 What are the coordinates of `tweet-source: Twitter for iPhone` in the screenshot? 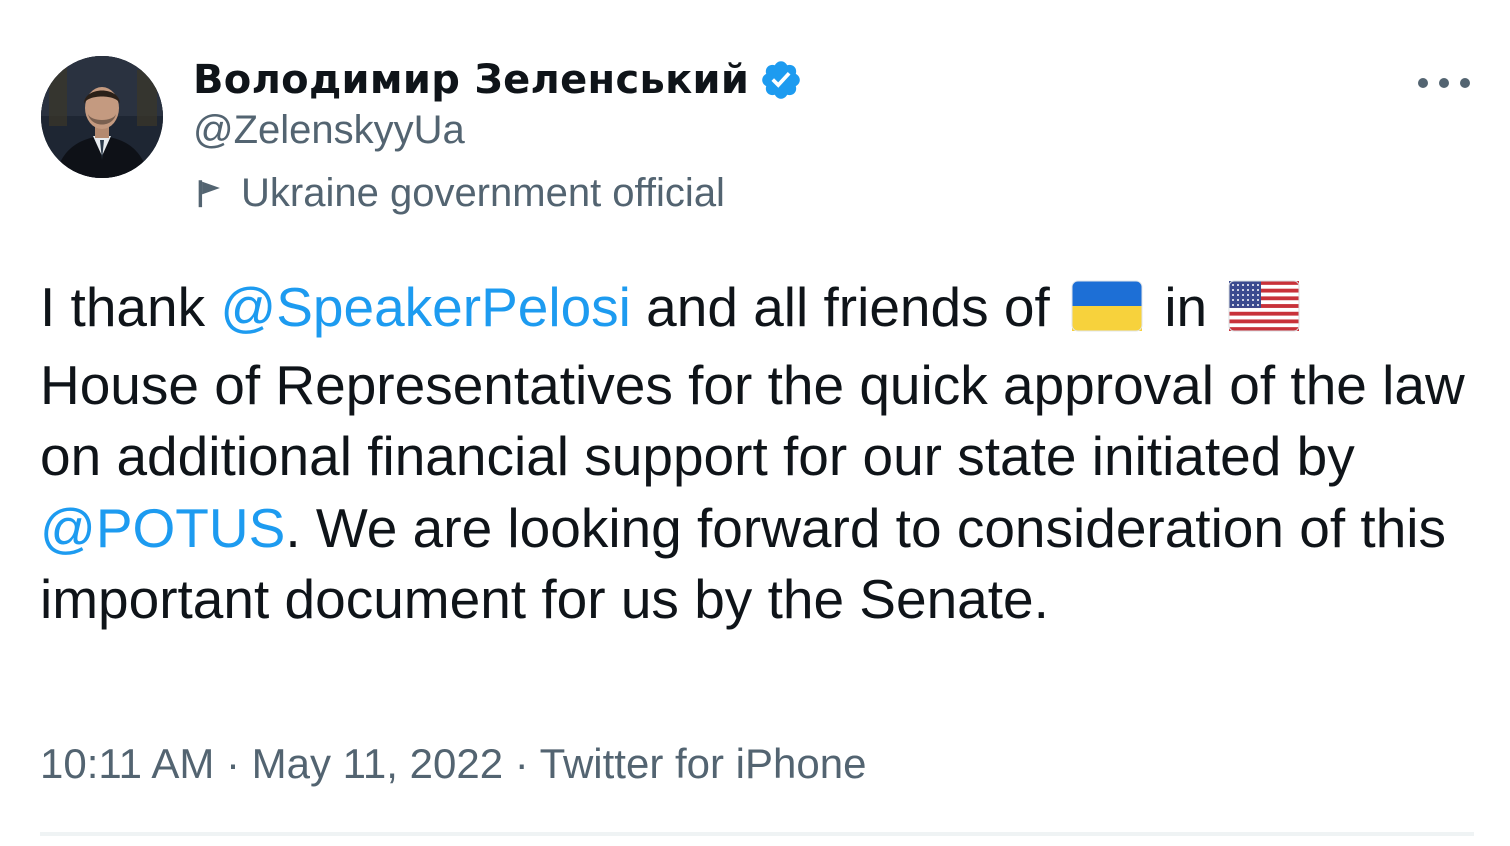 It's located at (703, 763).